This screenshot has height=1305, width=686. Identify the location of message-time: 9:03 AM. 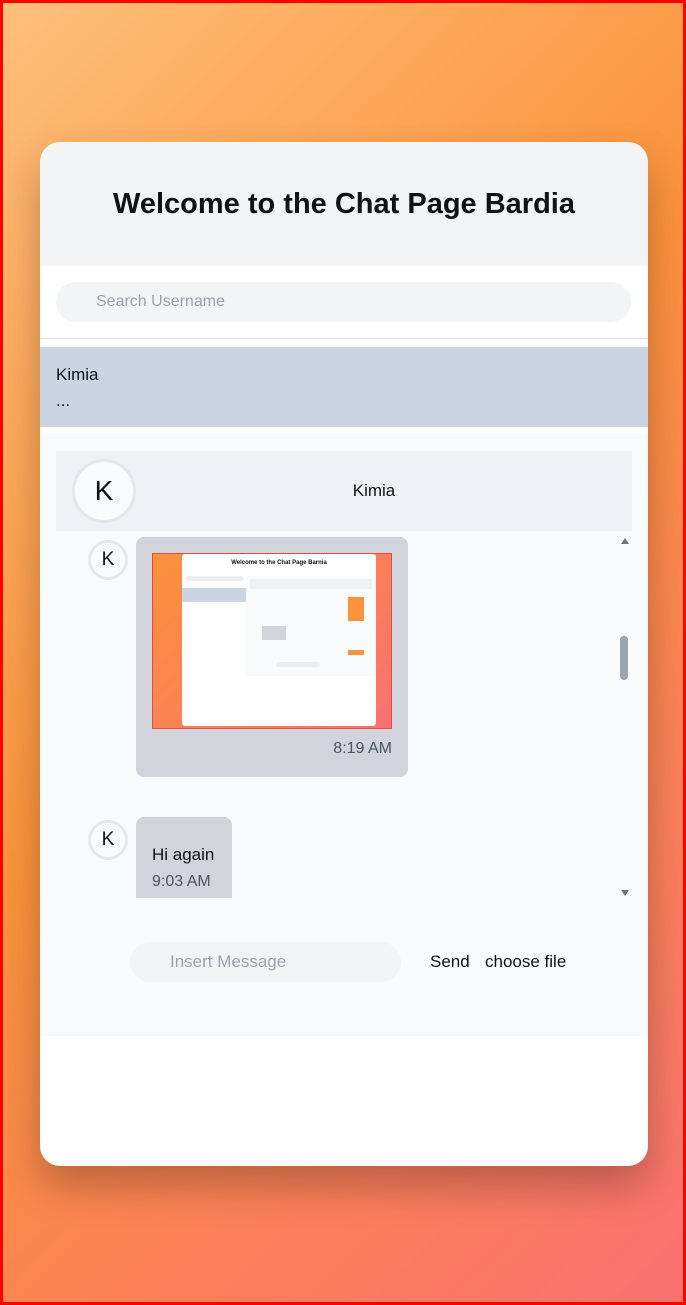
(181, 881).